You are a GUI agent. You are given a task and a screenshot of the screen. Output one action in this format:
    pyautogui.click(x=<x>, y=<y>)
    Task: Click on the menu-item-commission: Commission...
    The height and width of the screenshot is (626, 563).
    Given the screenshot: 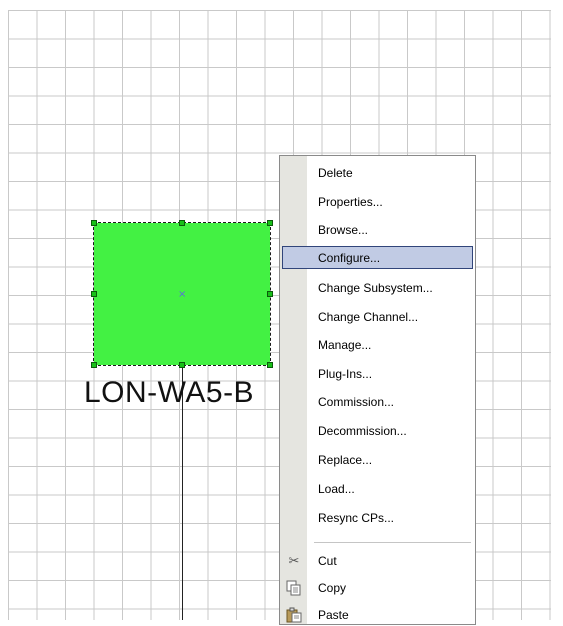 What is the action you would take?
    pyautogui.click(x=377, y=401)
    